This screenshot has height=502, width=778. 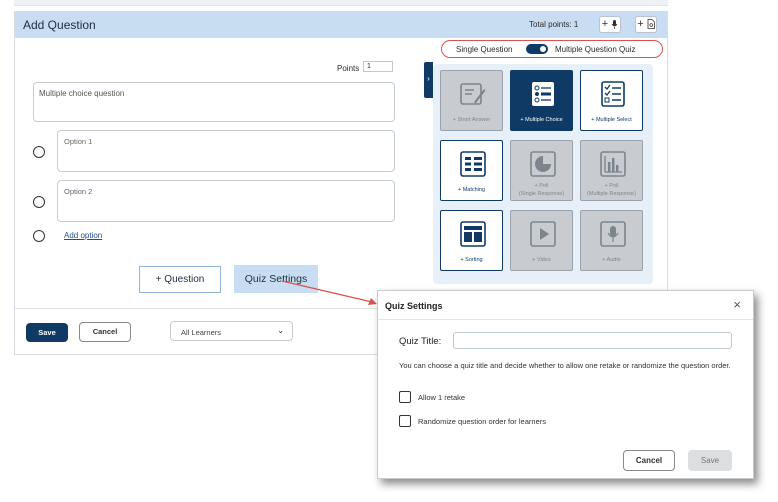 What do you see at coordinates (541, 120) in the screenshot?
I see `tile-multiple-choice-label: + Multiple Choice` at bounding box center [541, 120].